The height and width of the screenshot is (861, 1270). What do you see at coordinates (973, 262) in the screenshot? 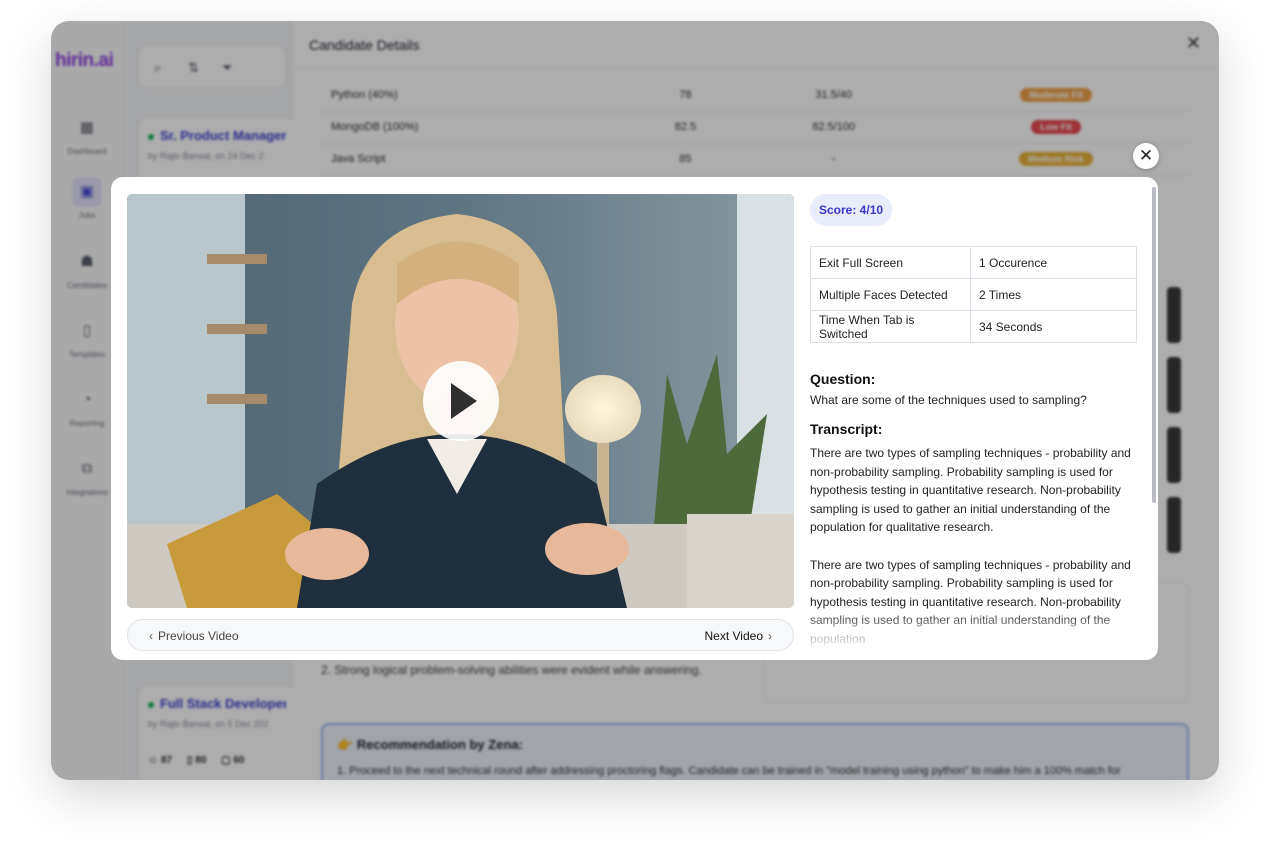
I see `table-row: Exit Full Screen 1 Occurence` at bounding box center [973, 262].